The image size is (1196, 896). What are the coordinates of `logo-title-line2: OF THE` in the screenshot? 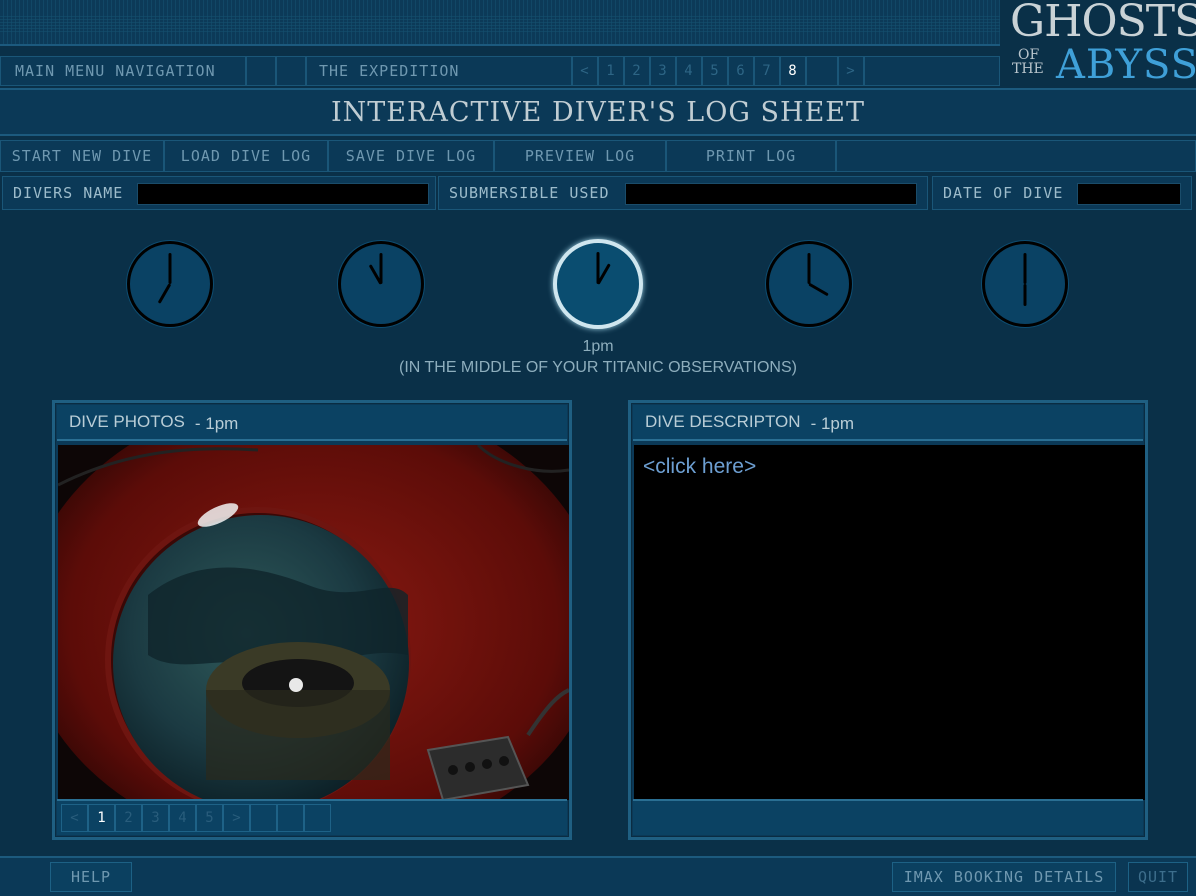 It's located at (1028, 62).